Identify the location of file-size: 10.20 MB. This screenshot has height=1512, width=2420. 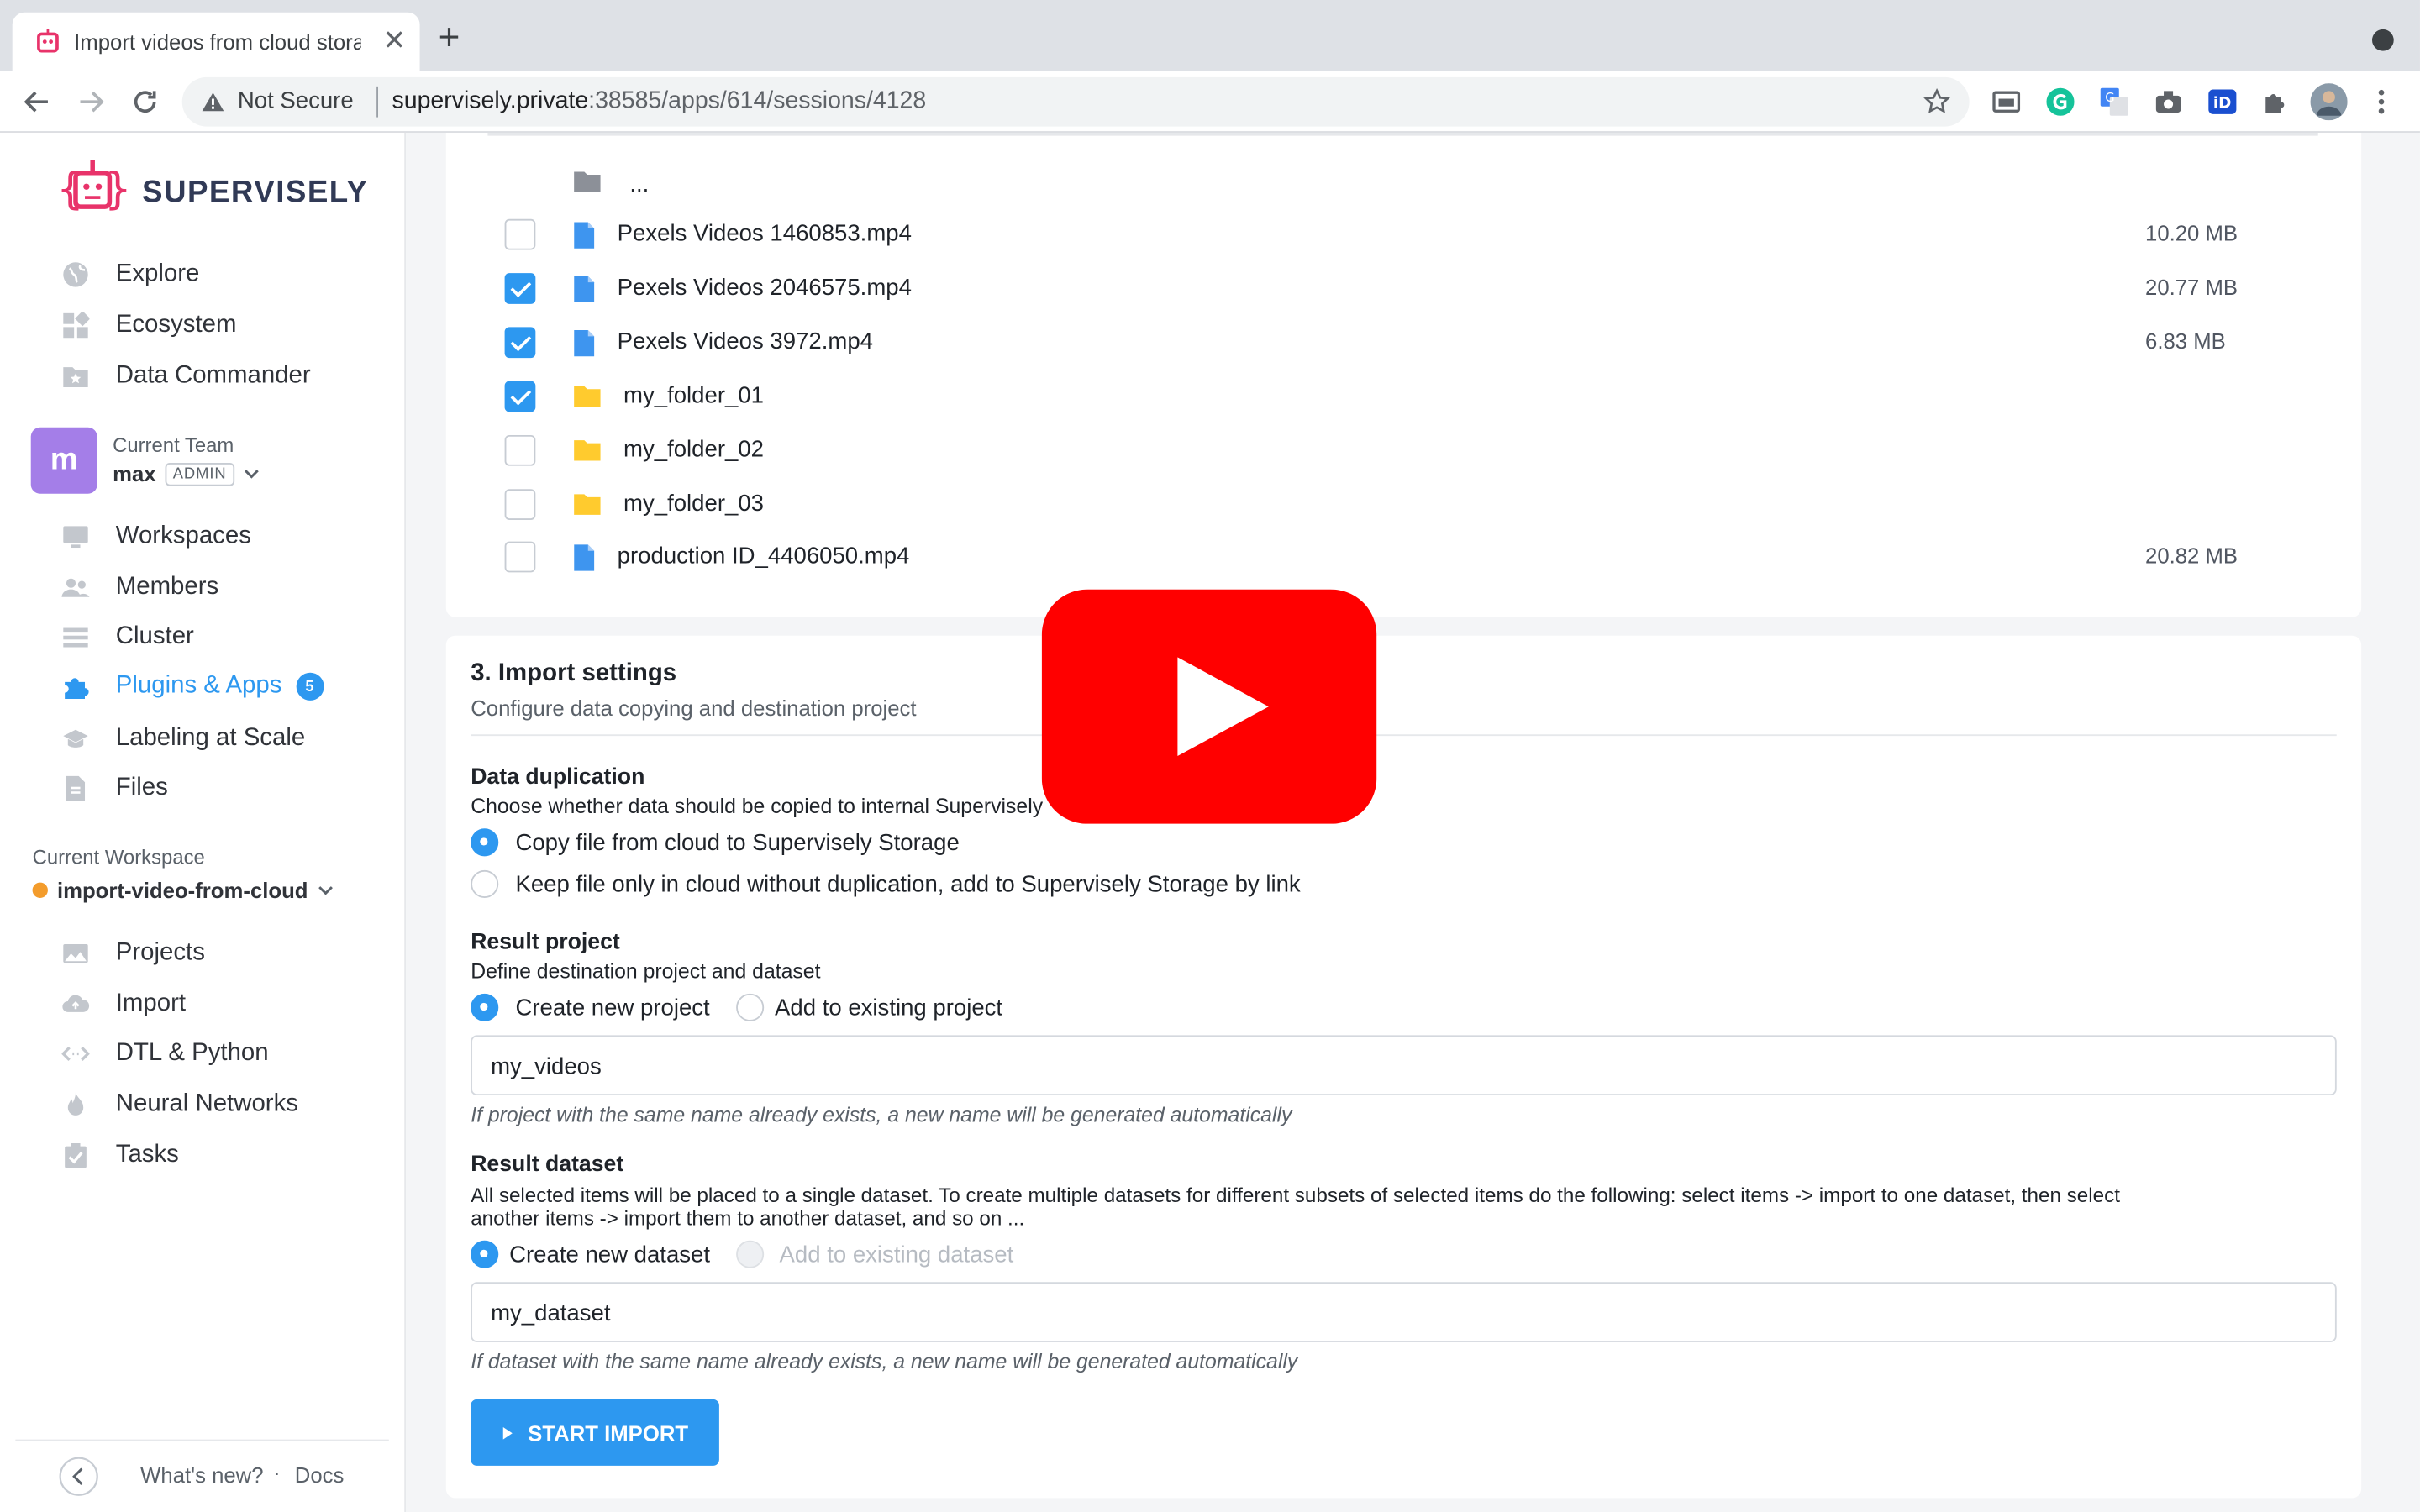
(2191, 233).